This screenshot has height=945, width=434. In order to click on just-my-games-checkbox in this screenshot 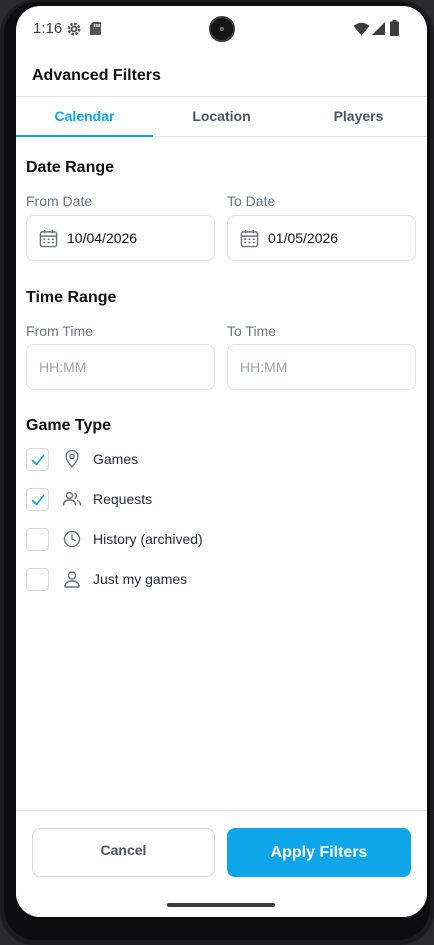, I will do `click(37, 579)`.